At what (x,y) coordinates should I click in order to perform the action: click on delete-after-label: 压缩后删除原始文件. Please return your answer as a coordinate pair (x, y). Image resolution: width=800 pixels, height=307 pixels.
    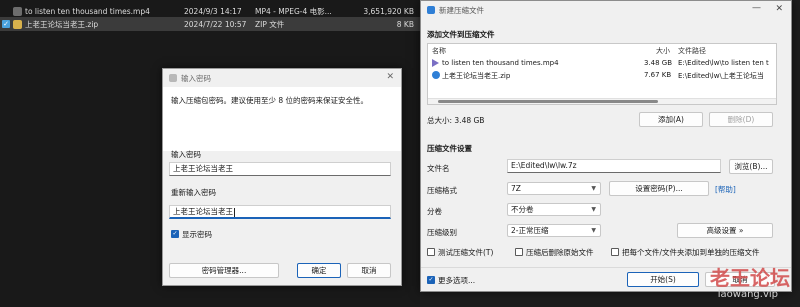
    Looking at the image, I should click on (560, 252).